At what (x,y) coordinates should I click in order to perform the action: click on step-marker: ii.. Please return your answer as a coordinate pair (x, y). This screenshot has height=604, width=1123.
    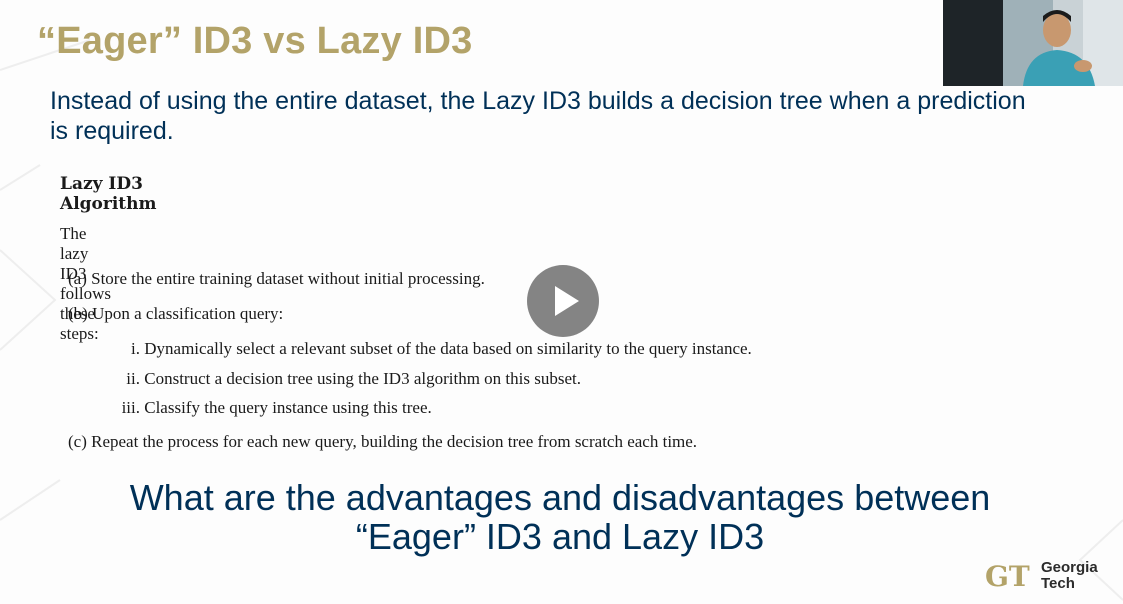
    Looking at the image, I should click on (133, 378).